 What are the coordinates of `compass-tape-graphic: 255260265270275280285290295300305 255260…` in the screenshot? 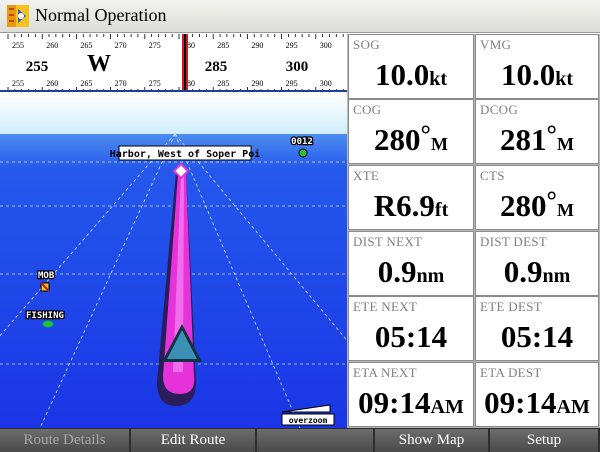 It's located at (175, 62).